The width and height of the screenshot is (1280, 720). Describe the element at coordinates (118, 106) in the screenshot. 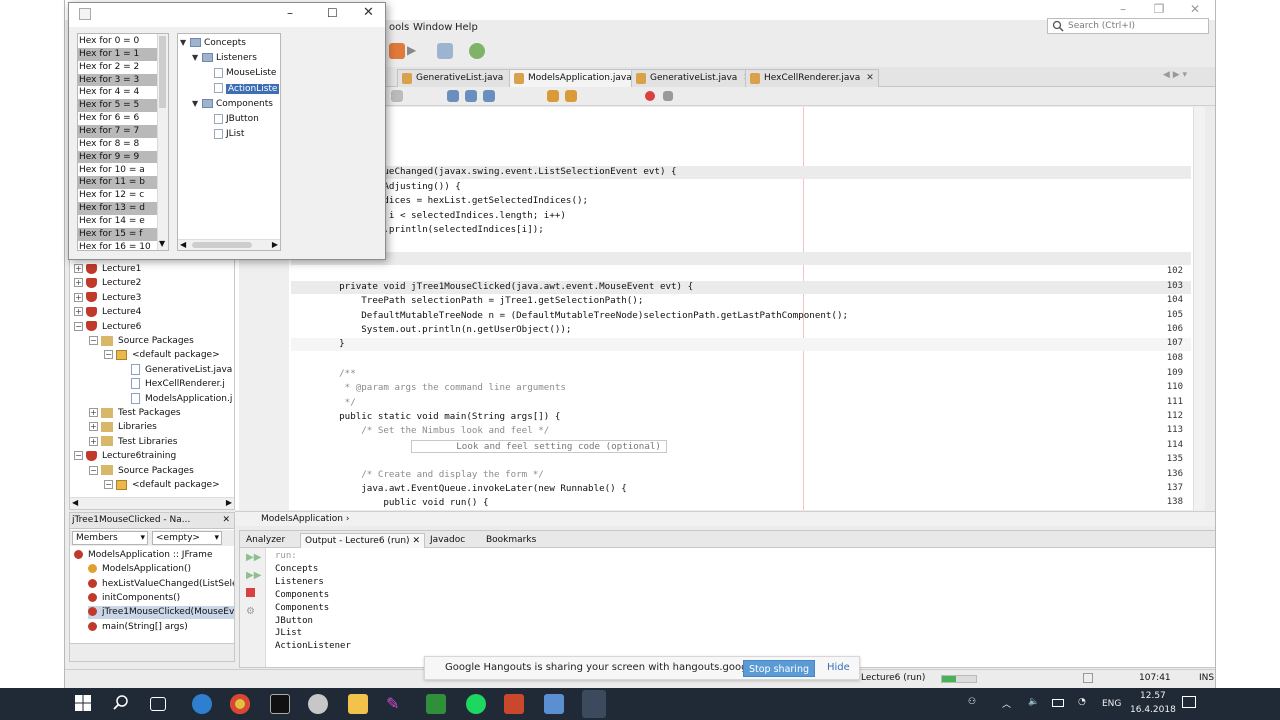

I see `hex-list-item: Hex for 5 = 5` at that location.